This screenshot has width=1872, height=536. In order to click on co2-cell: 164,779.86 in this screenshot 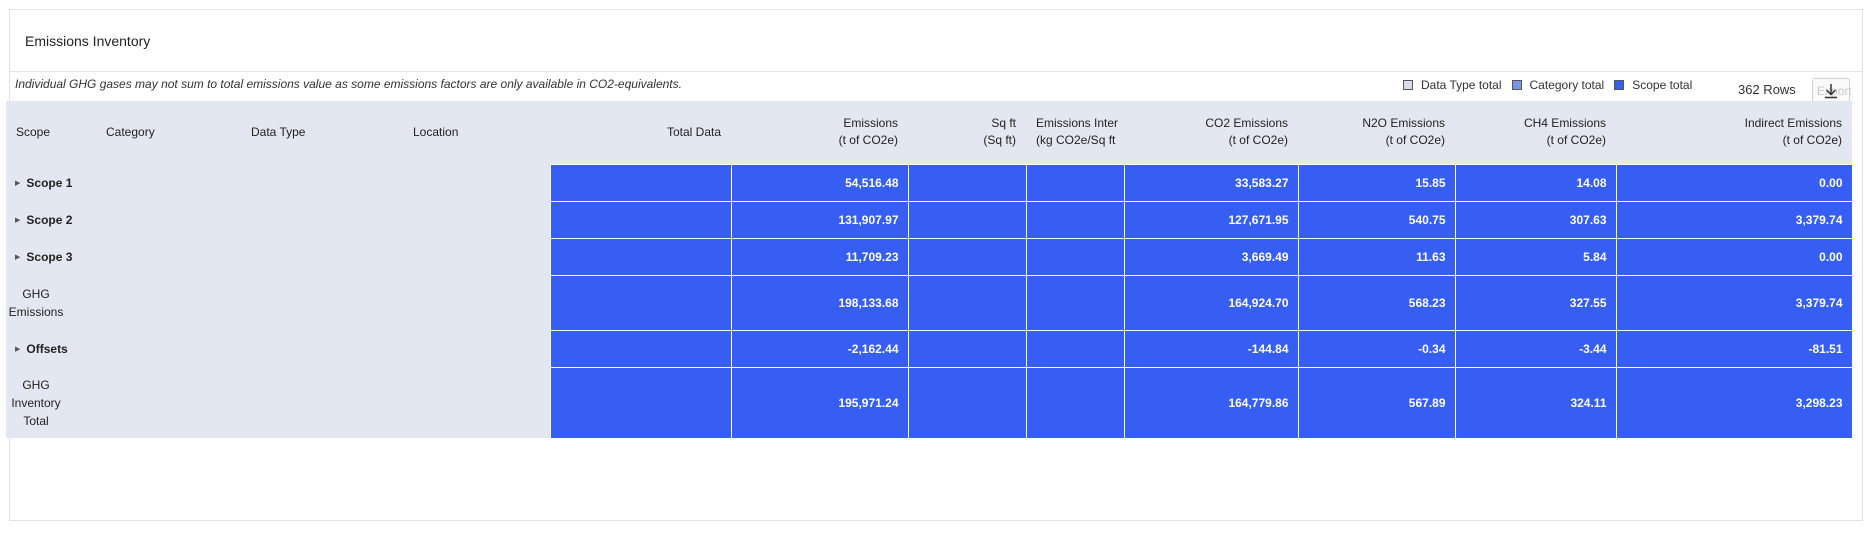, I will do `click(1211, 402)`.